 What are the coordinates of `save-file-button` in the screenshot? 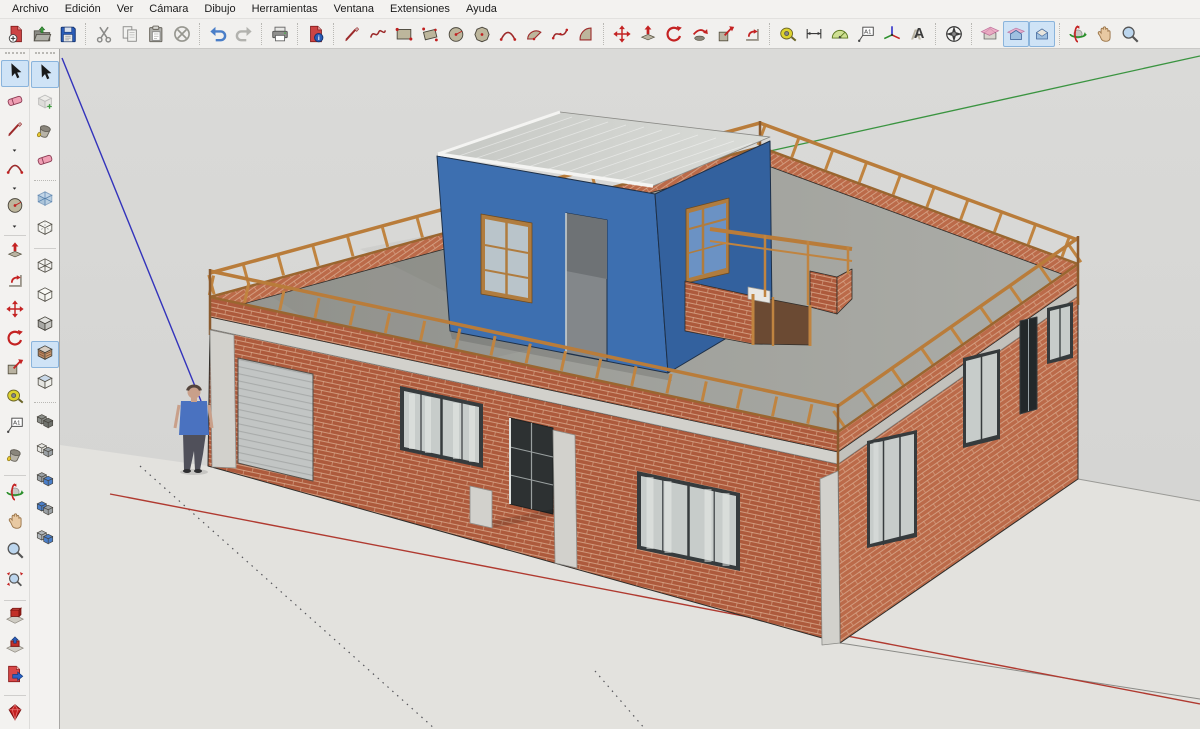 It's located at (68, 34).